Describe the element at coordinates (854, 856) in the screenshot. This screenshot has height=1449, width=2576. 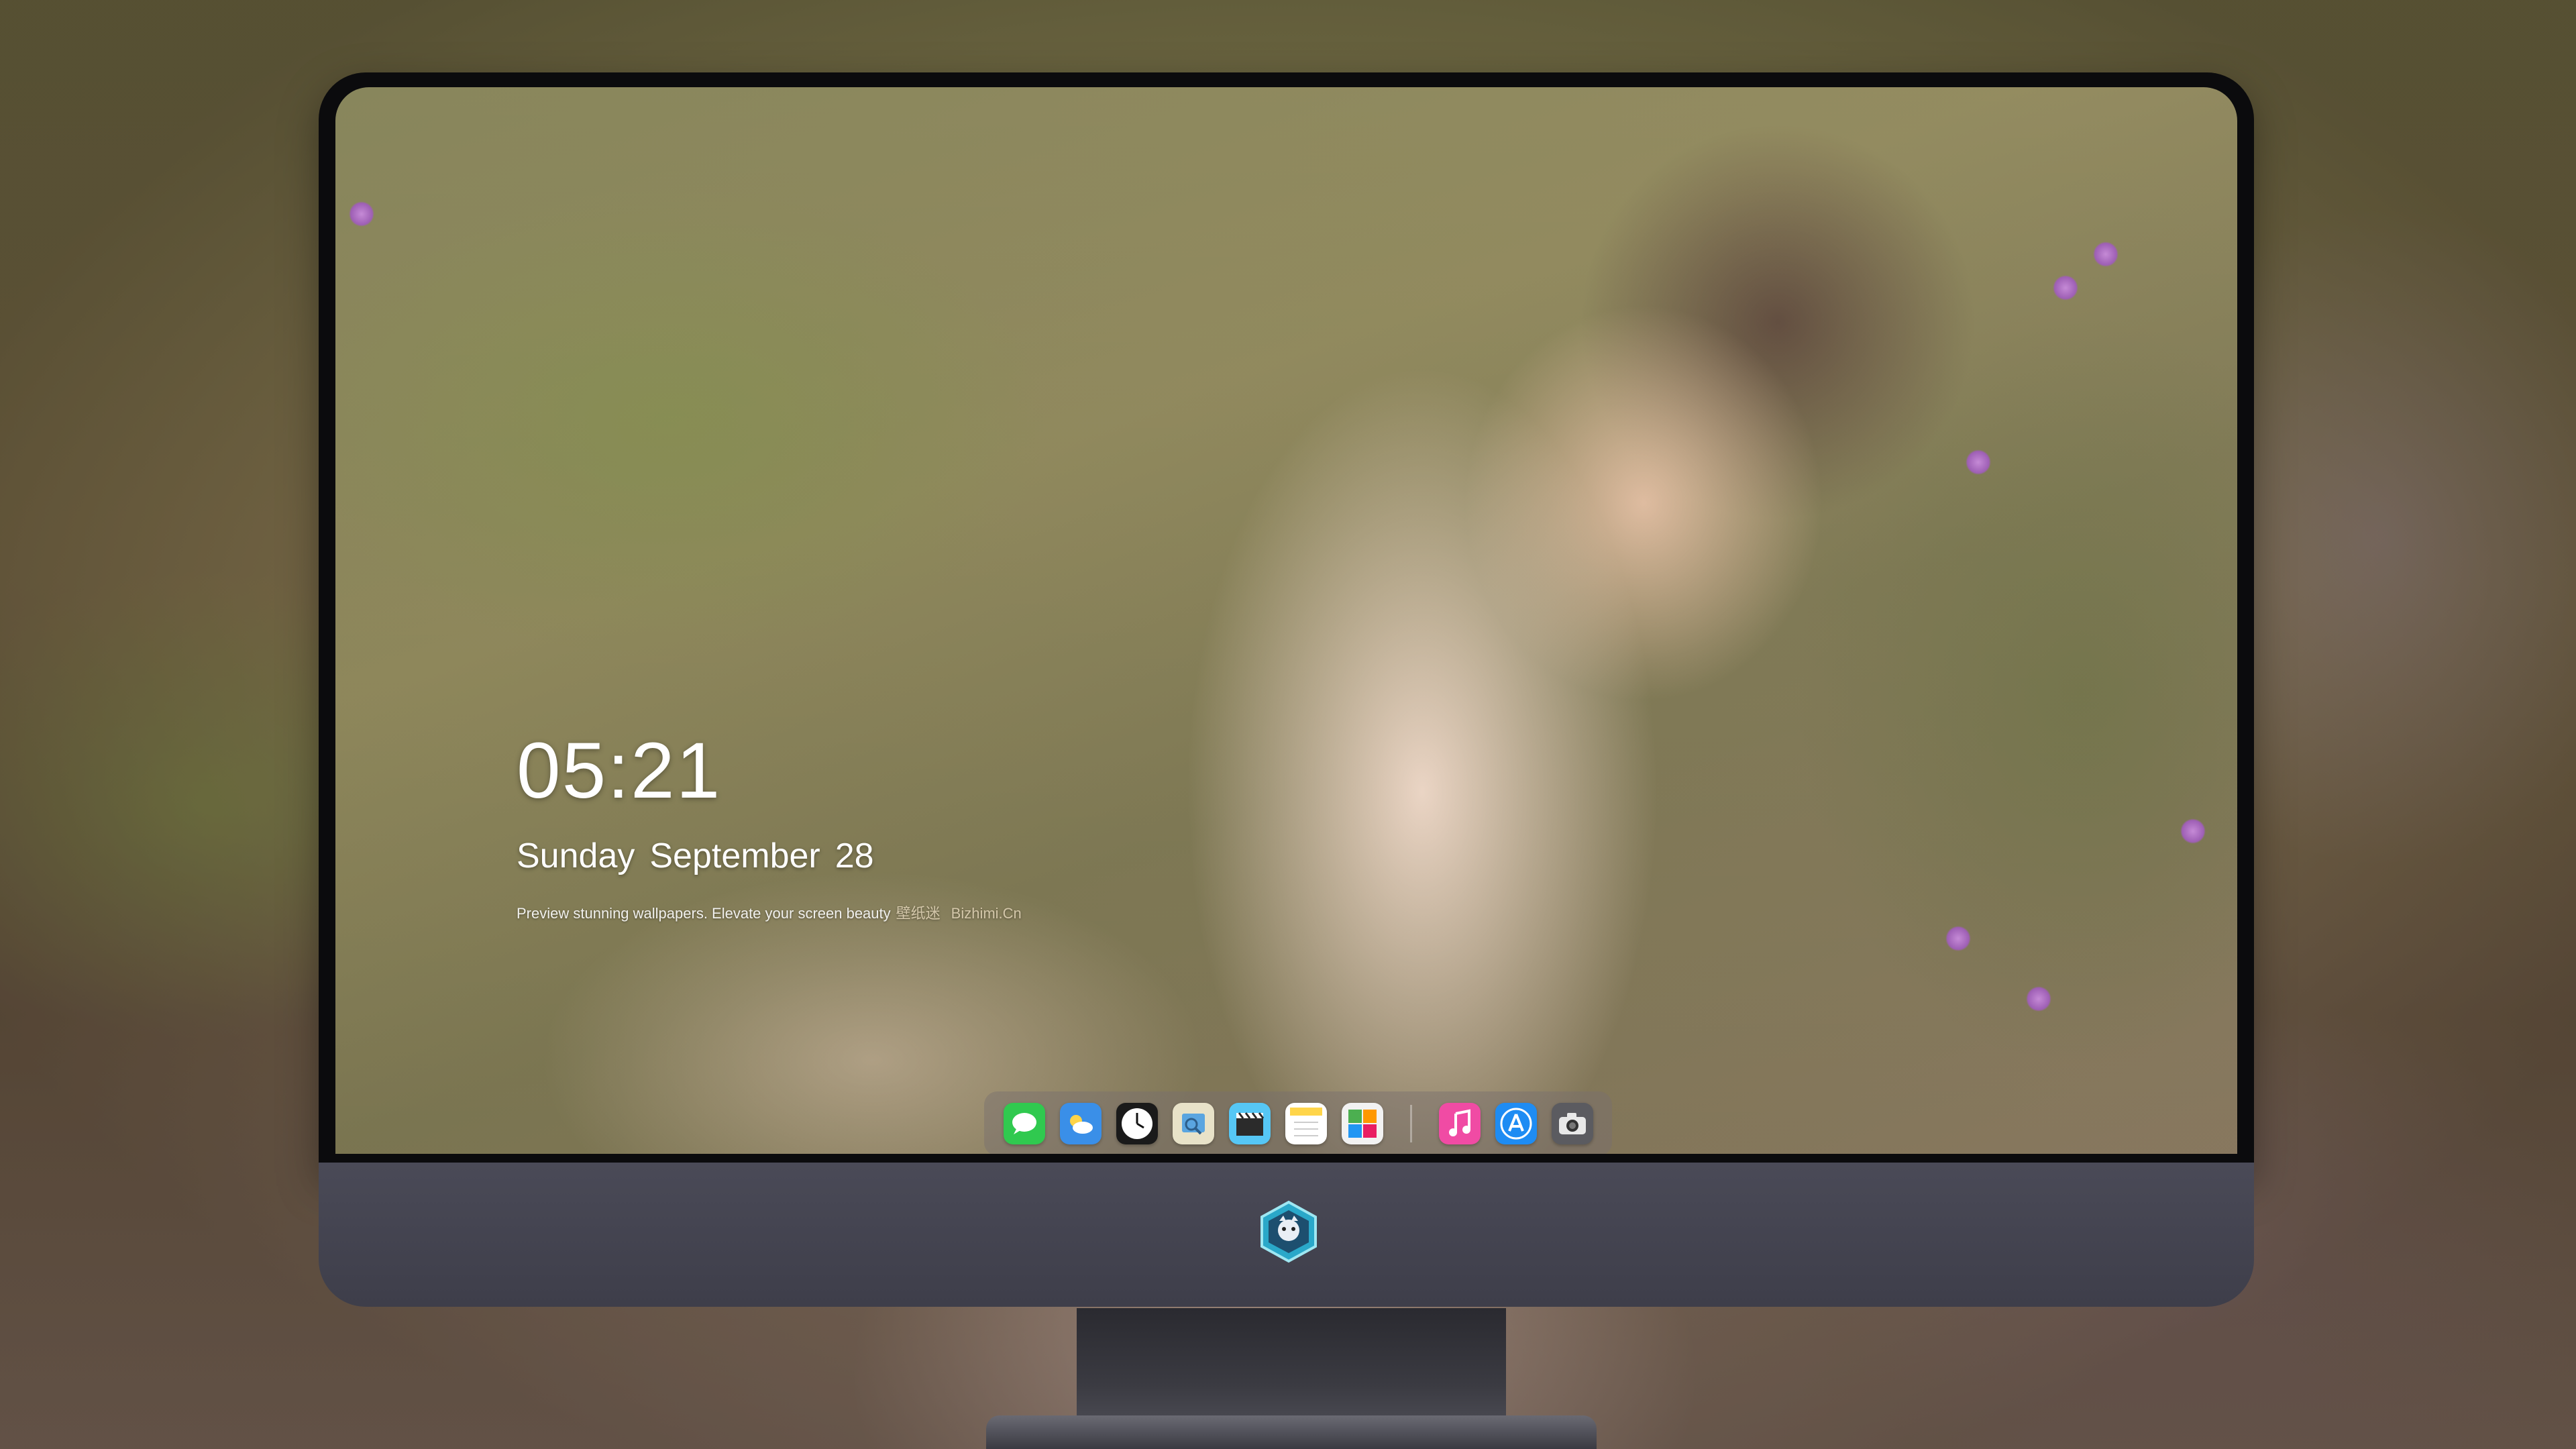
I see `date-day: 28` at that location.